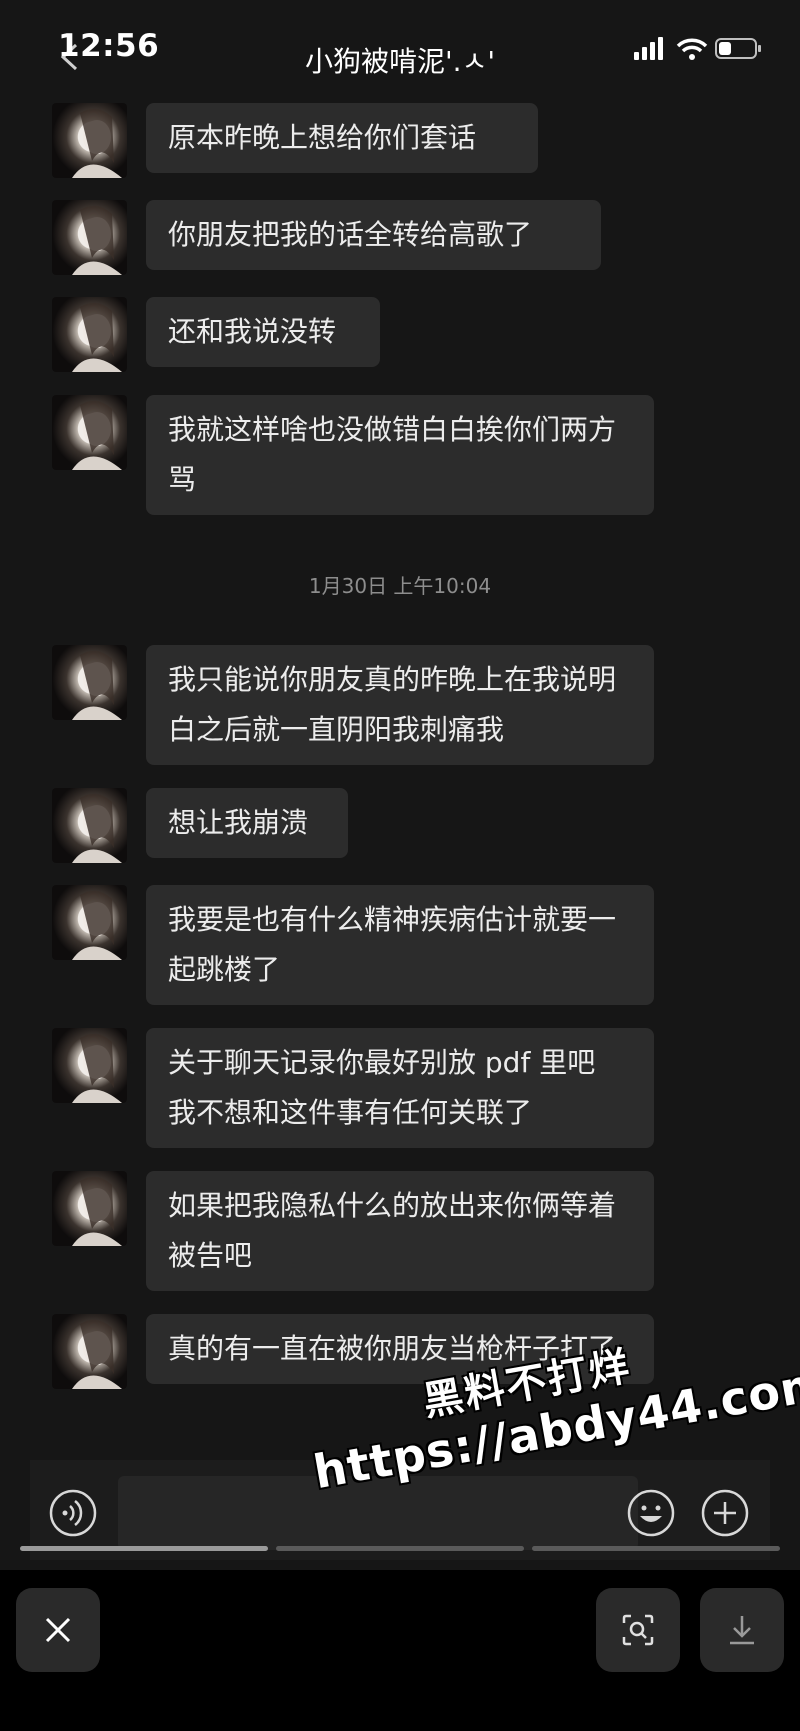 This screenshot has height=1731, width=800. I want to click on message-bubble: 如果把我隐私什么的放出来你俩等着被告吧, so click(400, 1231).